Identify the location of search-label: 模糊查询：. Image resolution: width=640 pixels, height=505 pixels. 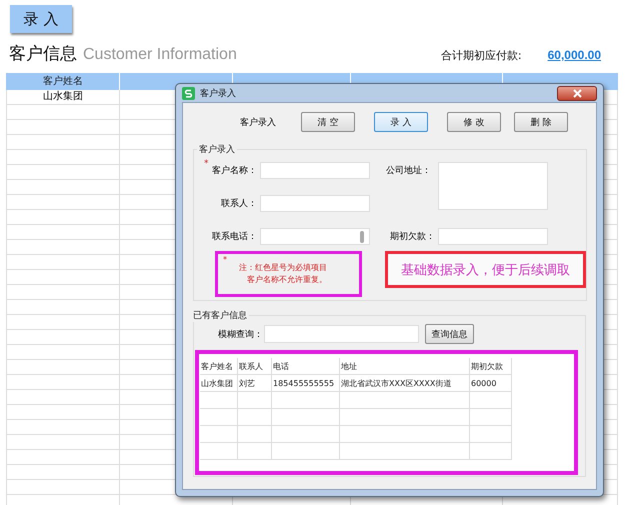
(241, 334).